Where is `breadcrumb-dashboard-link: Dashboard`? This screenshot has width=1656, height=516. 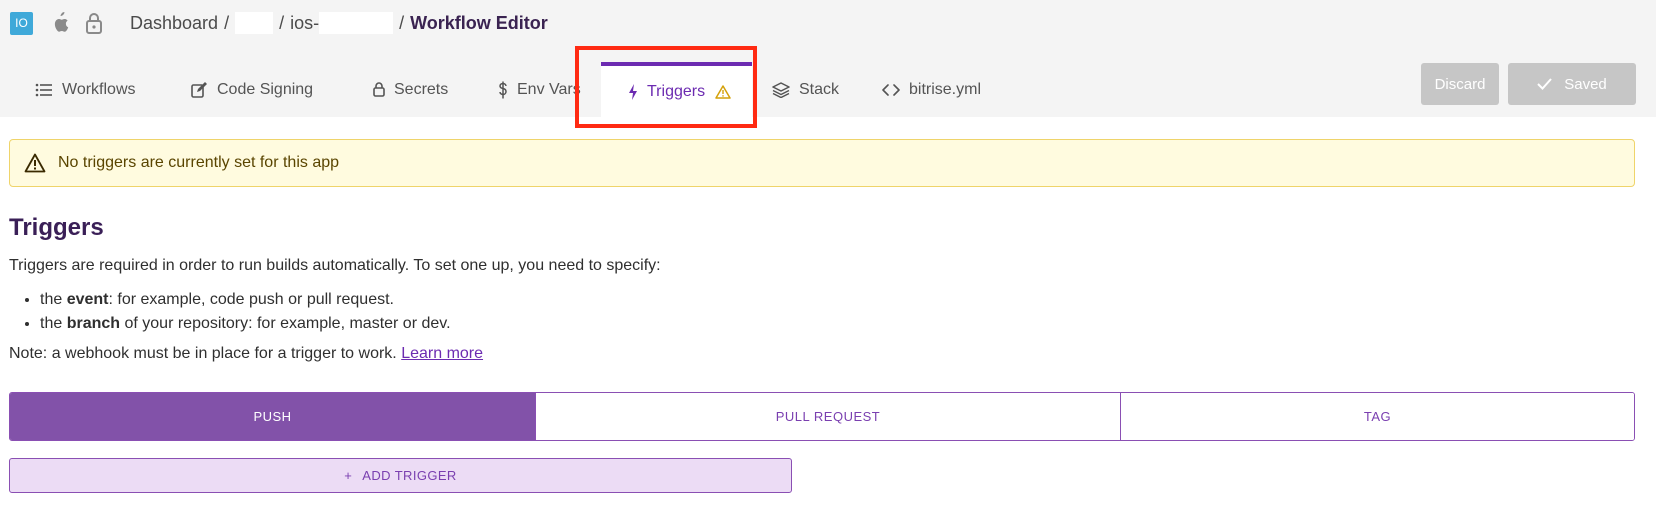
breadcrumb-dashboard-link: Dashboard is located at coordinates (174, 23).